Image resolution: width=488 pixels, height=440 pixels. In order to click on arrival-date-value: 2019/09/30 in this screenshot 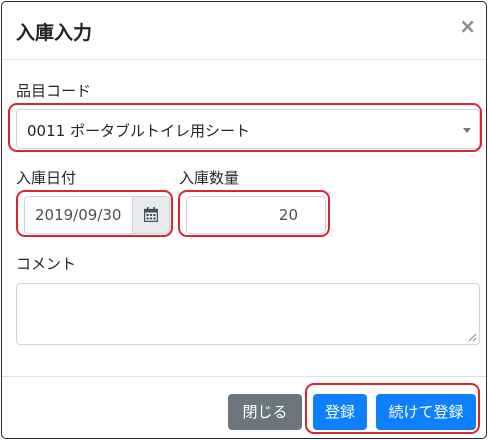, I will do `click(78, 215)`.